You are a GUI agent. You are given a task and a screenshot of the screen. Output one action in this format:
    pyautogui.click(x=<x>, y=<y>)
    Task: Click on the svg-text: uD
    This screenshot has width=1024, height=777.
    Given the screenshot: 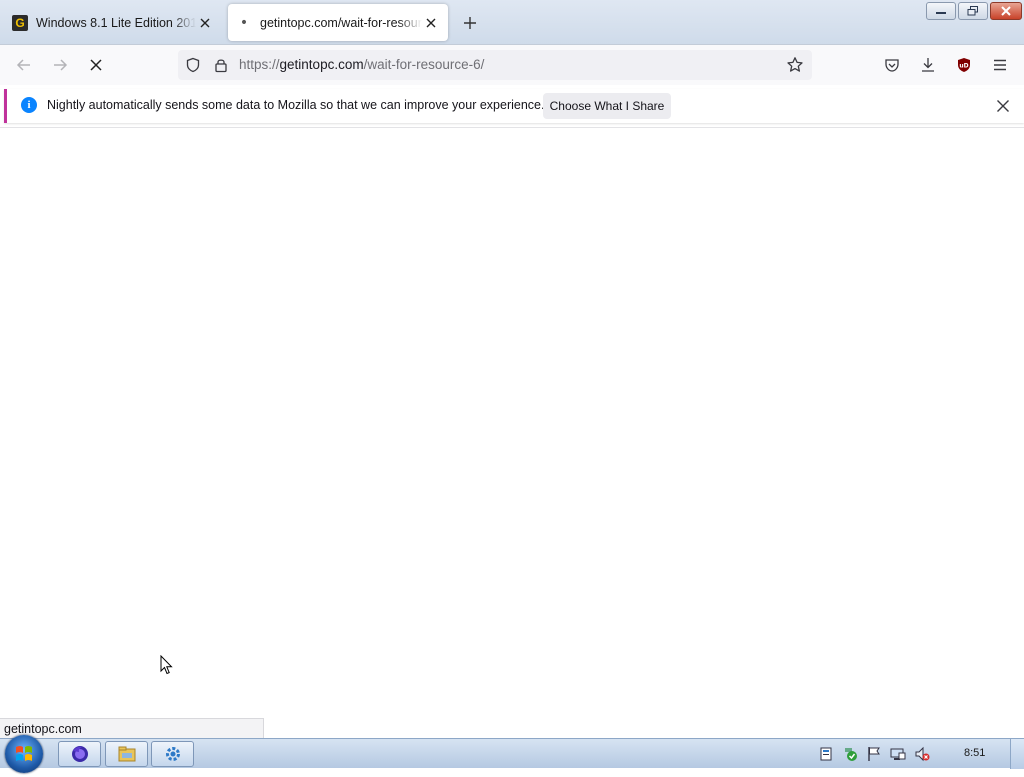 What is the action you would take?
    pyautogui.click(x=963, y=66)
    